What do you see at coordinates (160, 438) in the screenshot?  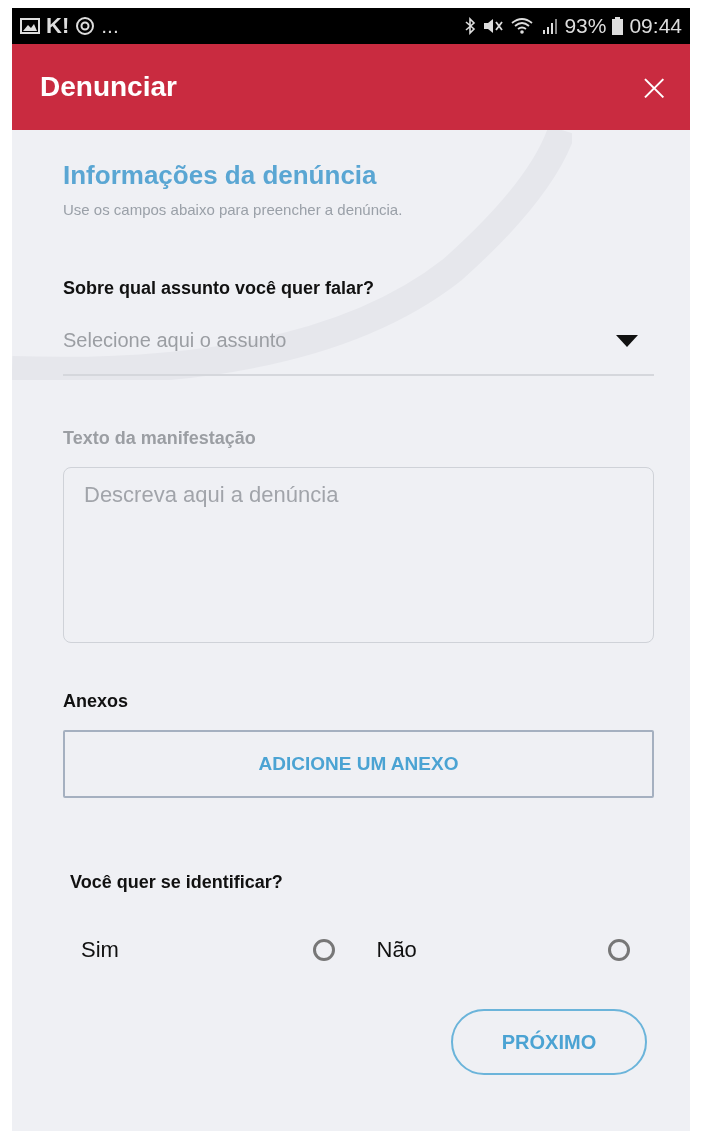 I see `message-label: Texto da manifestação` at bounding box center [160, 438].